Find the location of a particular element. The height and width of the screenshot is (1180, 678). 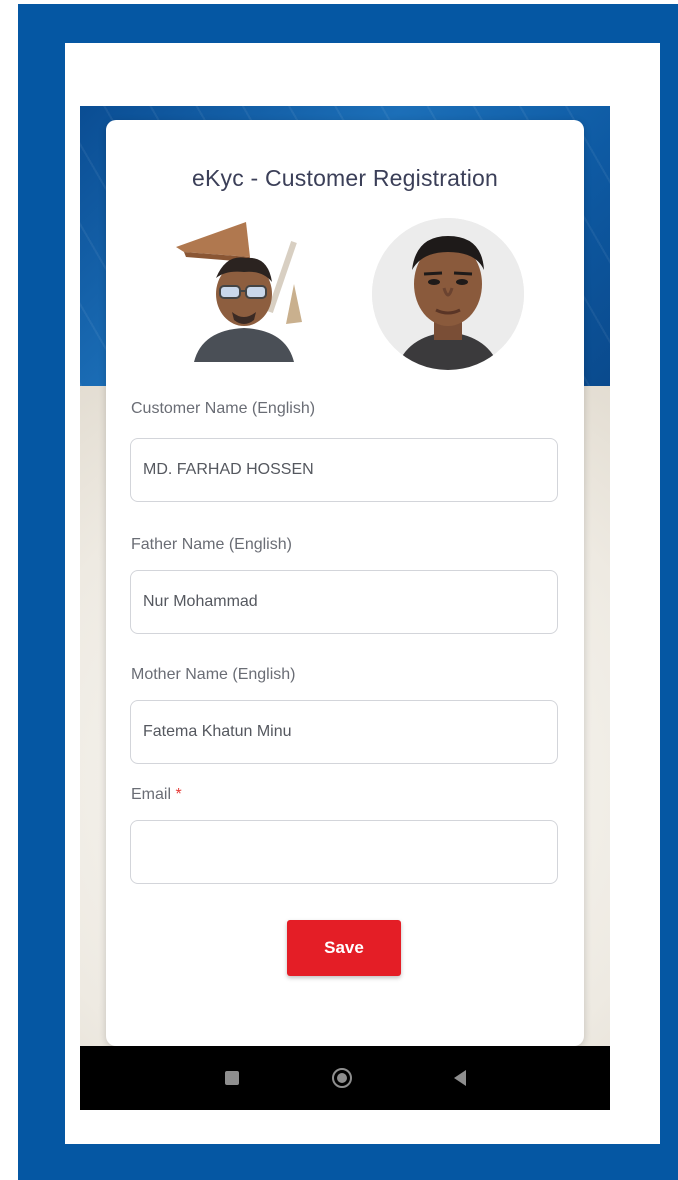

home-circle-icon is located at coordinates (342, 1078).